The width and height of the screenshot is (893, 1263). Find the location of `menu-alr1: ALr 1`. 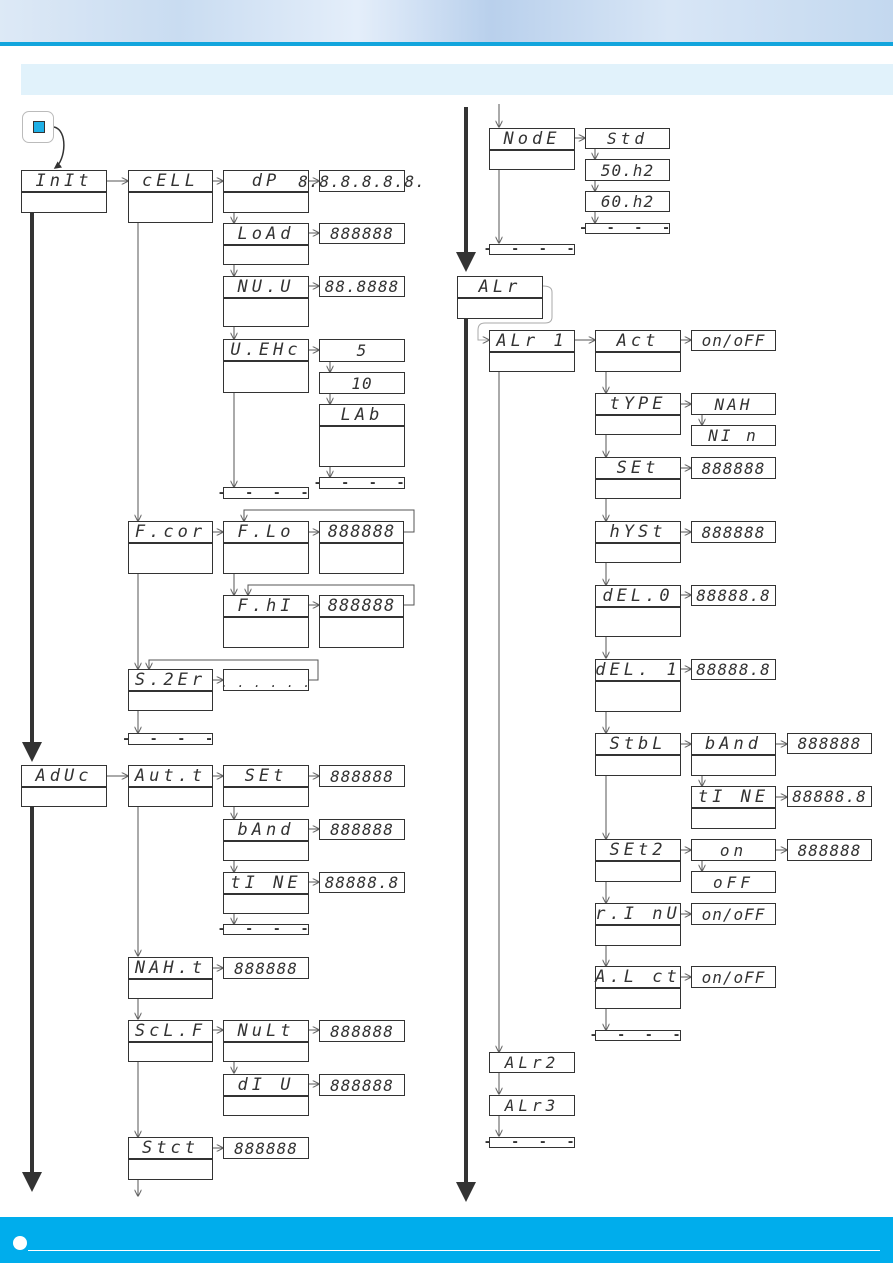

menu-alr1: ALr 1 is located at coordinates (532, 351).